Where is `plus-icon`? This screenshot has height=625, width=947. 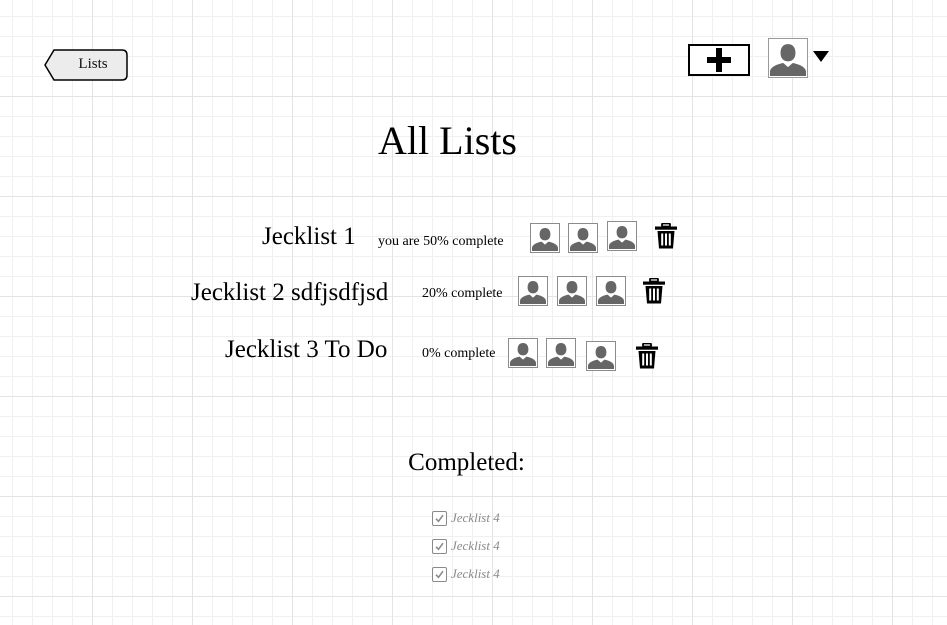 plus-icon is located at coordinates (719, 60).